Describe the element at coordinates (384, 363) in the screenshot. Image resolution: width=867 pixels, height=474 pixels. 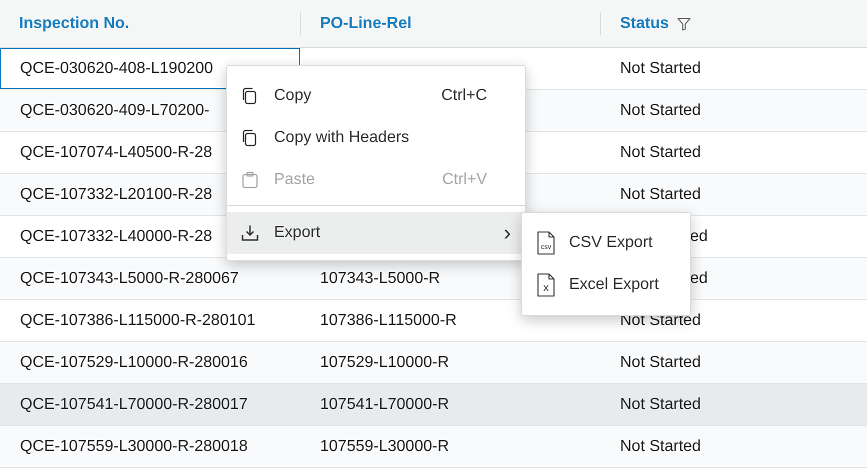
I see `table-cell: 107529-L10000-R` at that location.